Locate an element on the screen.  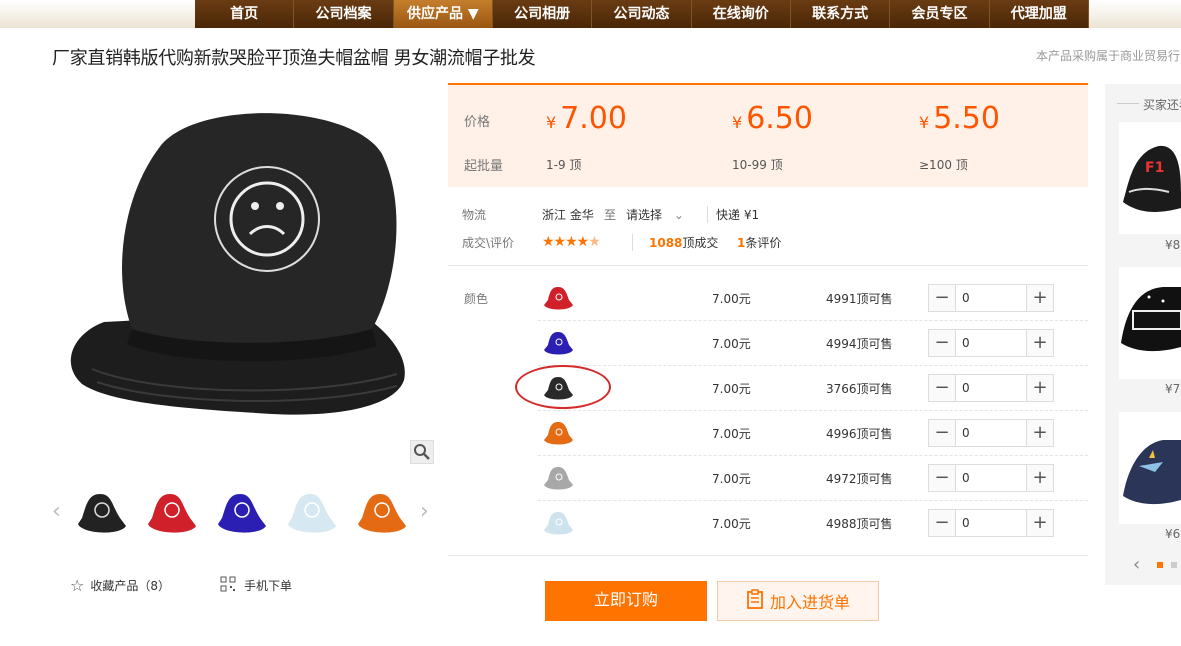
thumbnail-blue is located at coordinates (241, 513).